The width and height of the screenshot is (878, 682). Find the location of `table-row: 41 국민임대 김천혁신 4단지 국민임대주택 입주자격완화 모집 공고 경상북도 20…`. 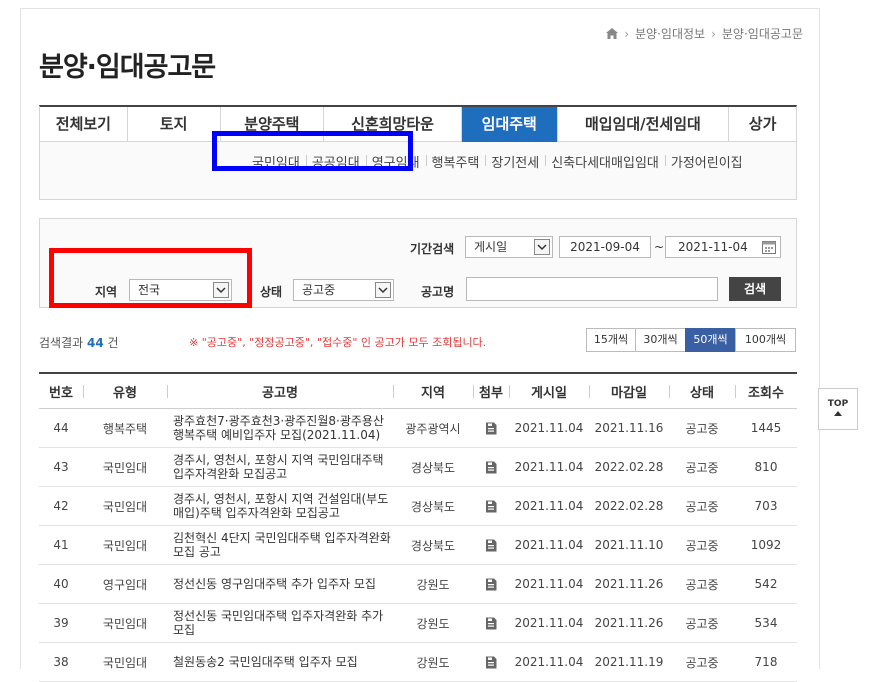

table-row: 41 국민임대 김천혁신 4단지 국민임대주택 입주자격완화 모집 공고 경상북도 20… is located at coordinates (418, 545).